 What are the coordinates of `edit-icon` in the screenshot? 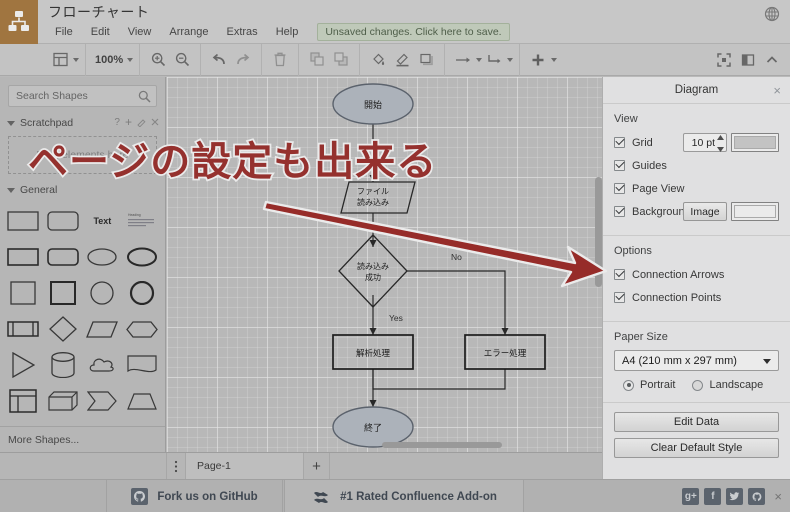 It's located at (141, 122).